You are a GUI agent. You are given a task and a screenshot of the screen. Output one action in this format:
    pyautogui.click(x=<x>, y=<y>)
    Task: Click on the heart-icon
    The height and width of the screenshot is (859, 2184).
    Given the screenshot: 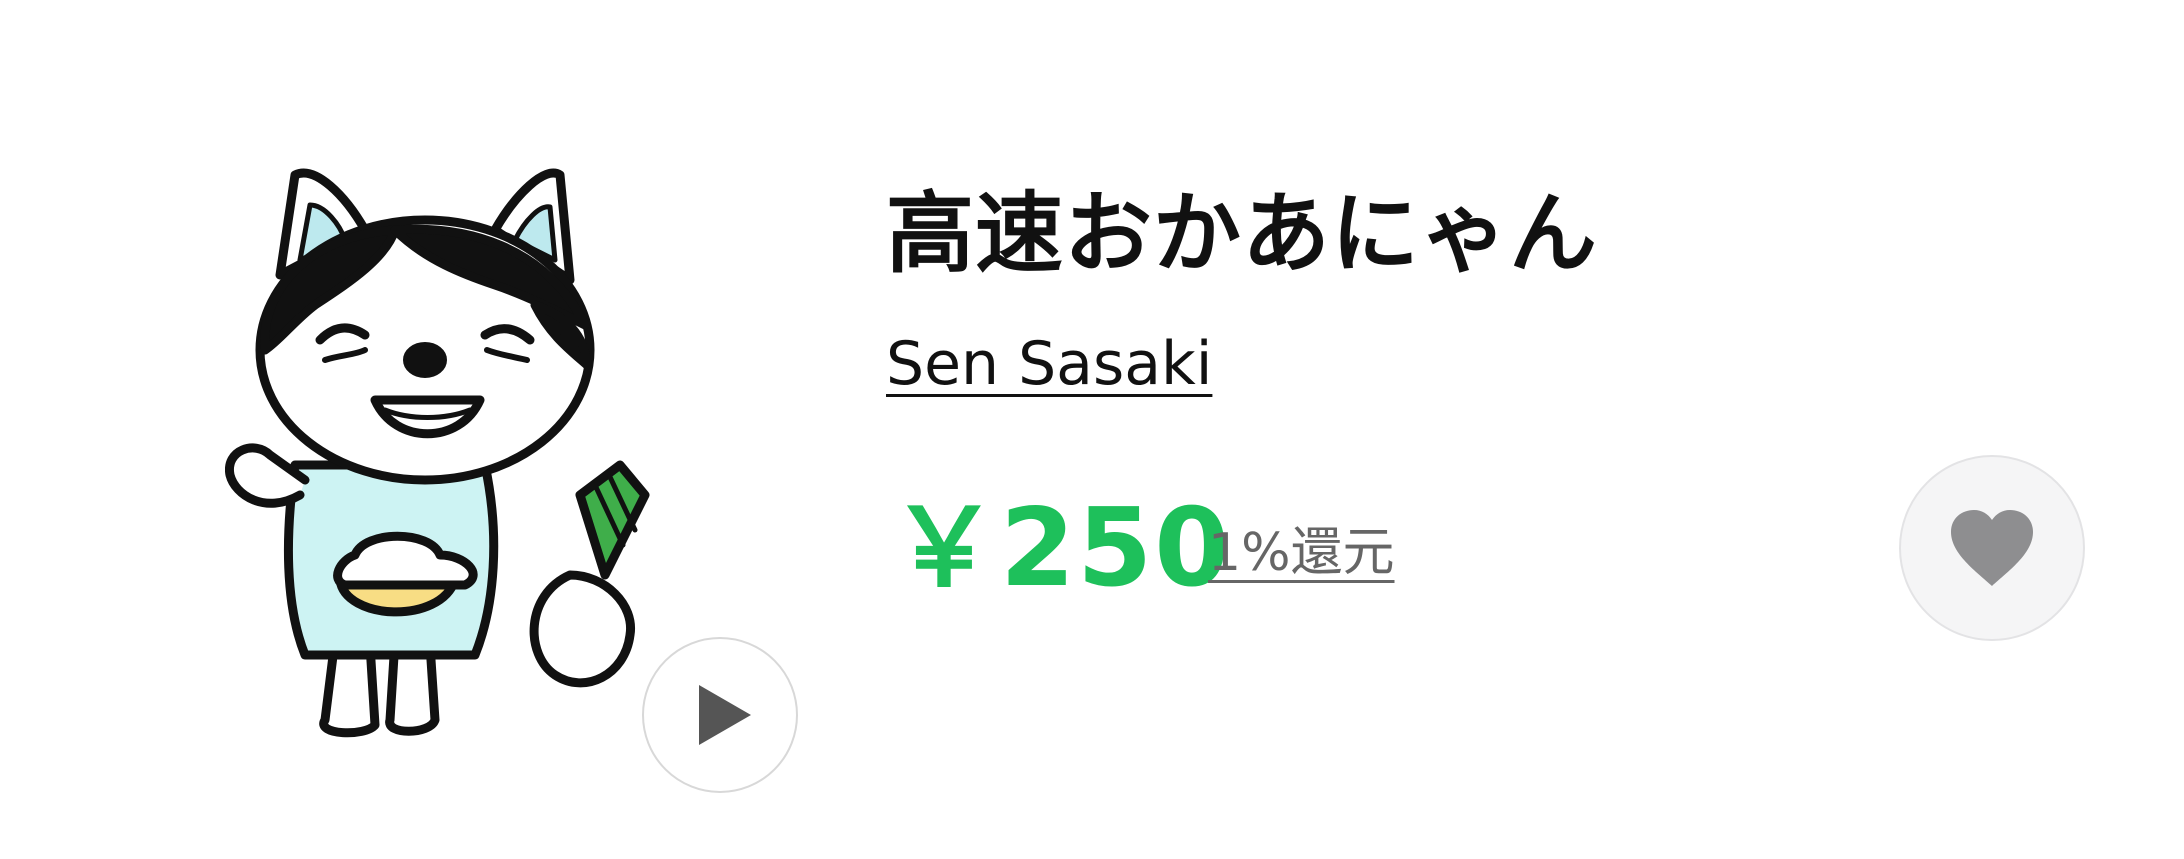 What is the action you would take?
    pyautogui.click(x=1992, y=548)
    